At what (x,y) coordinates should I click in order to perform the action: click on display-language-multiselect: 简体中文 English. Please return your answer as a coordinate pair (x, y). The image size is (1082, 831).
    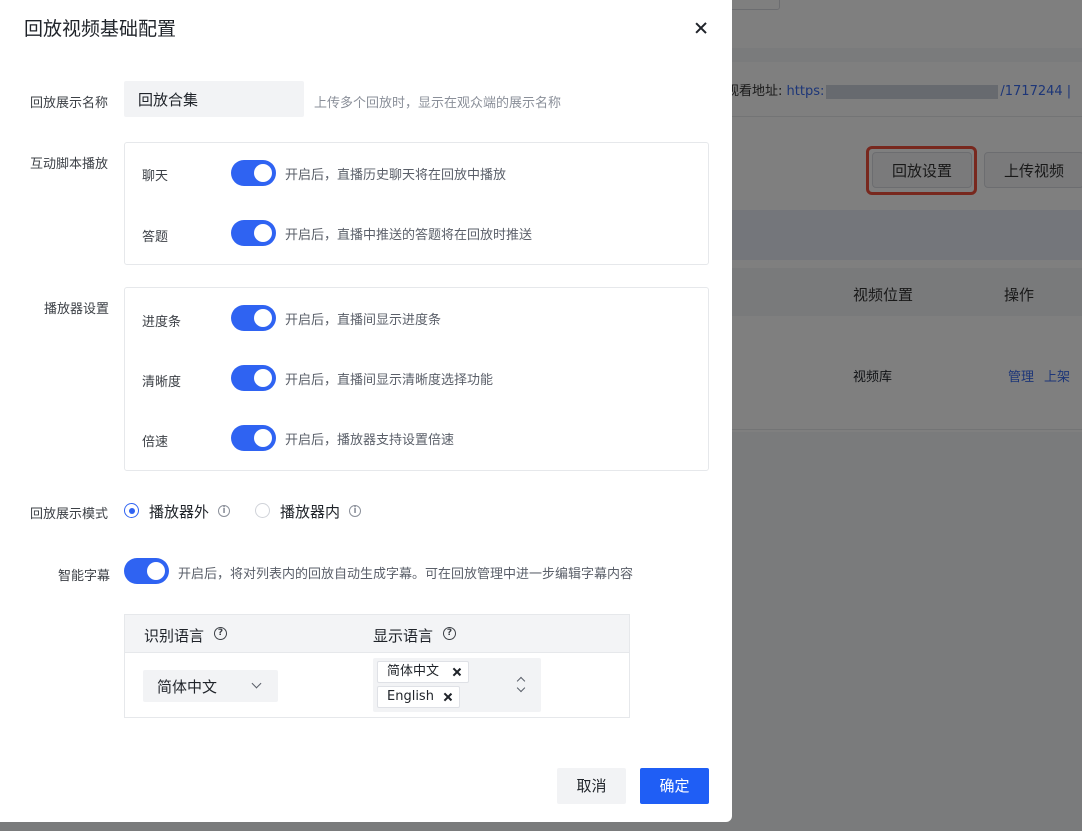
    Looking at the image, I should click on (457, 685).